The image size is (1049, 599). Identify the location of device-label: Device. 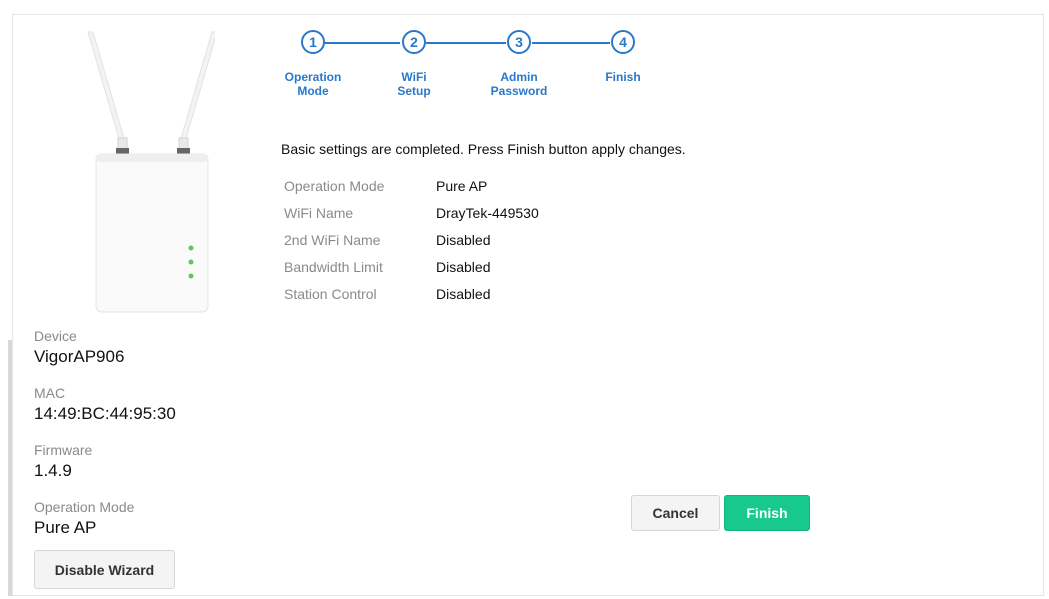
(55, 336).